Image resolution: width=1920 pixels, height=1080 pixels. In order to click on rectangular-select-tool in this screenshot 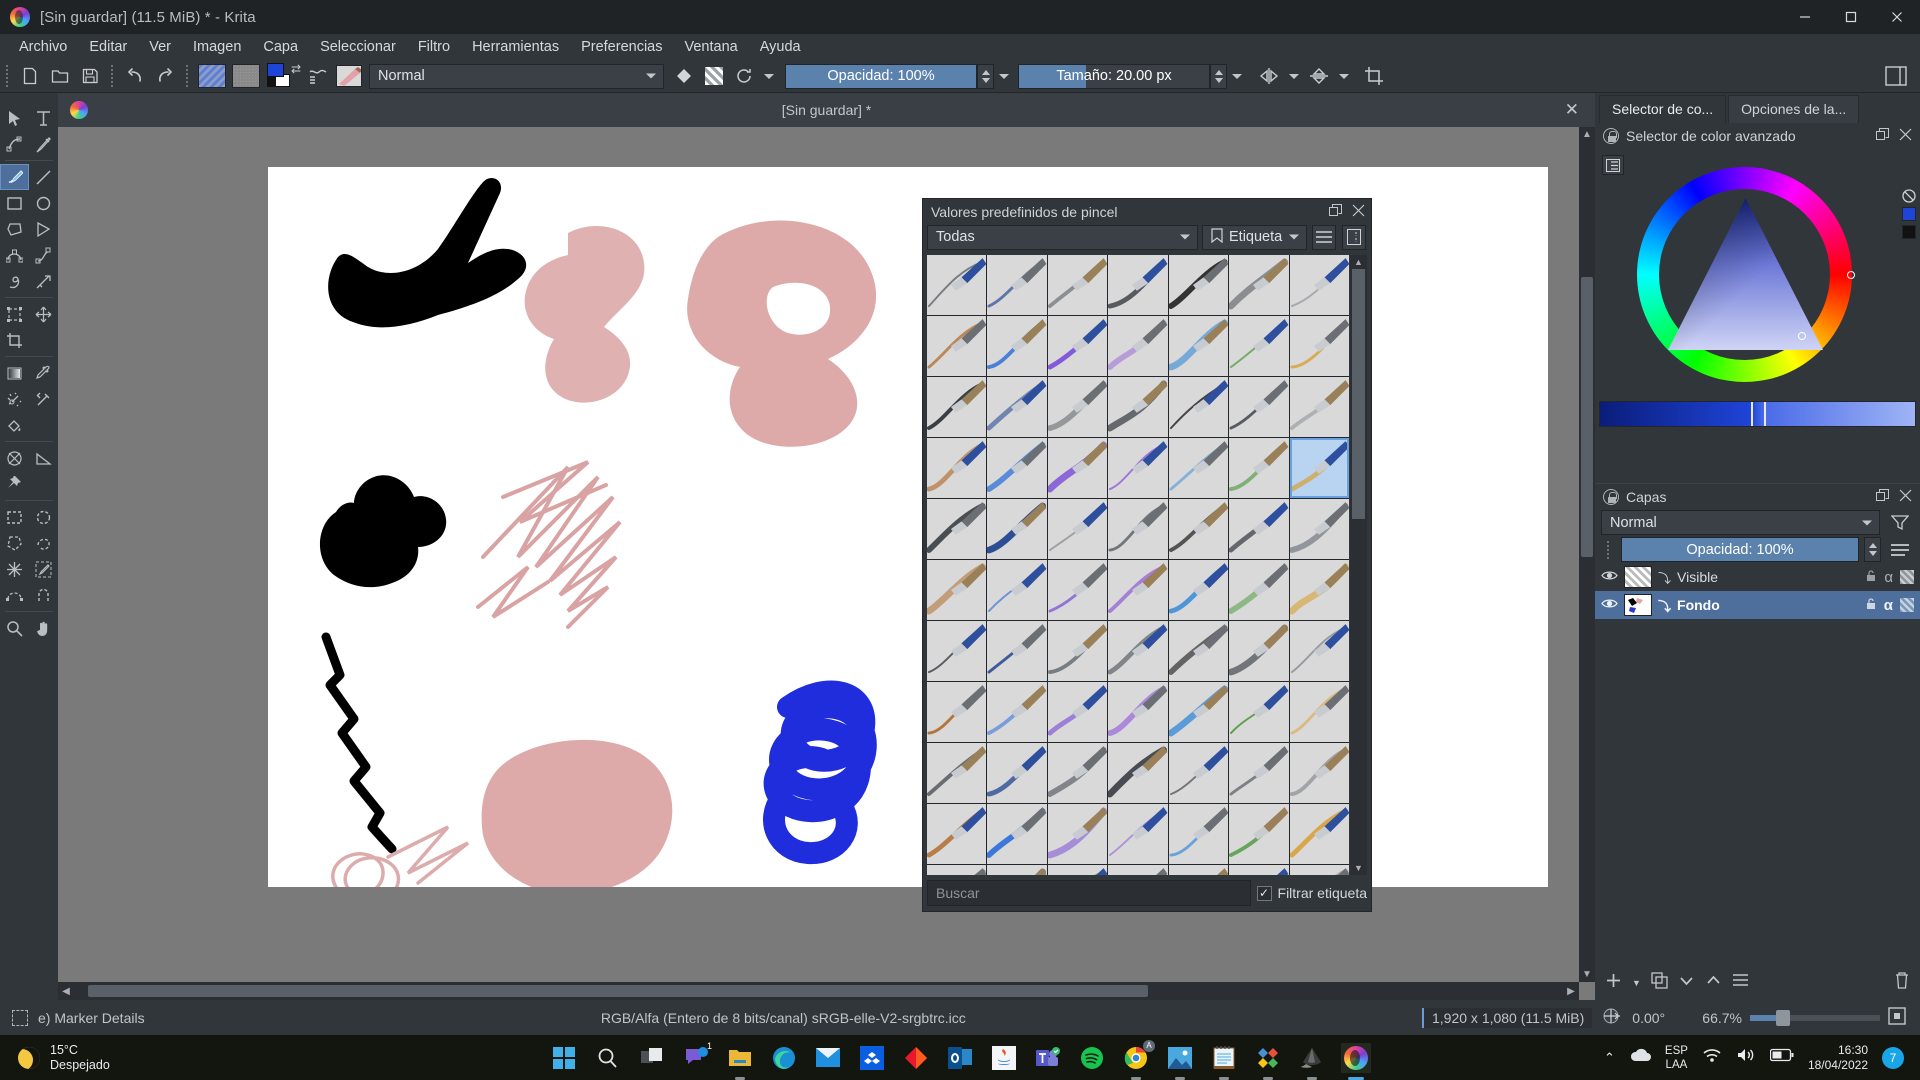, I will do `click(14, 517)`.